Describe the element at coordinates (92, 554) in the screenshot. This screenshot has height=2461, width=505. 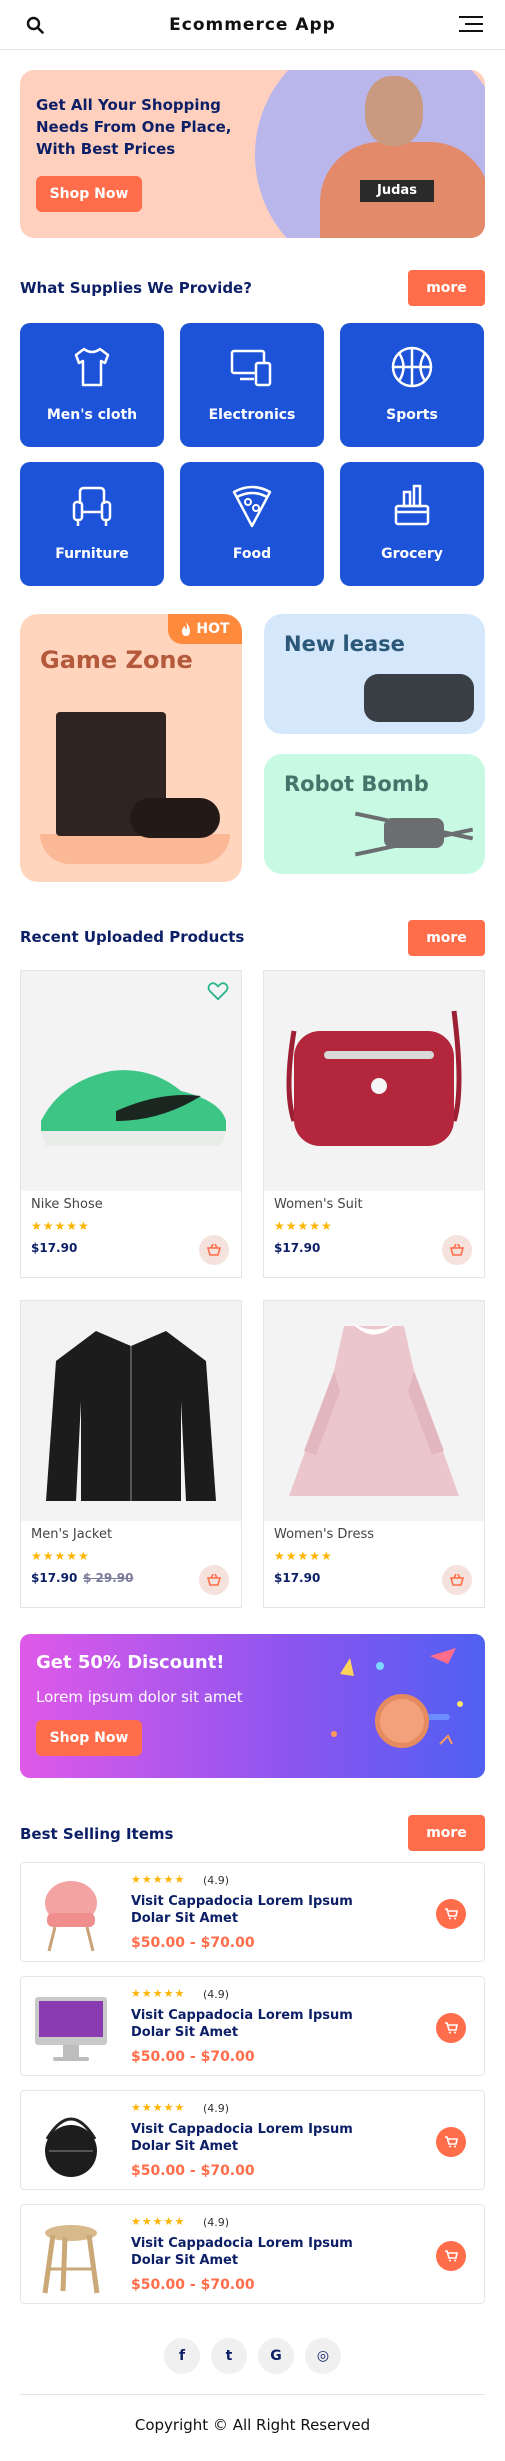
I see `category-label: Furniture` at that location.